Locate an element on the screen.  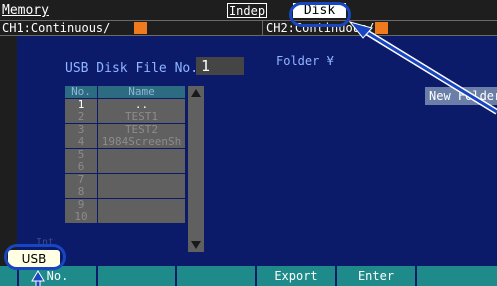
usb-callout-outline is located at coordinates (35, 257).